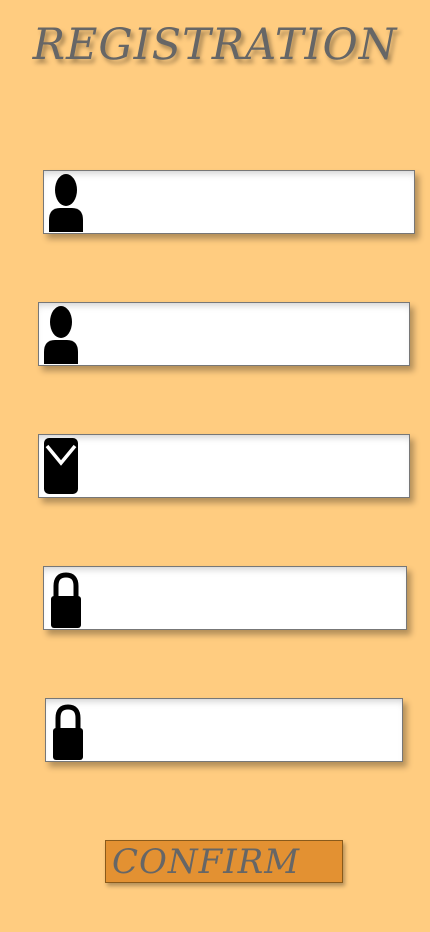 Image resolution: width=430 pixels, height=932 pixels. Describe the element at coordinates (249, 202) in the screenshot. I see `first-name-input` at that location.